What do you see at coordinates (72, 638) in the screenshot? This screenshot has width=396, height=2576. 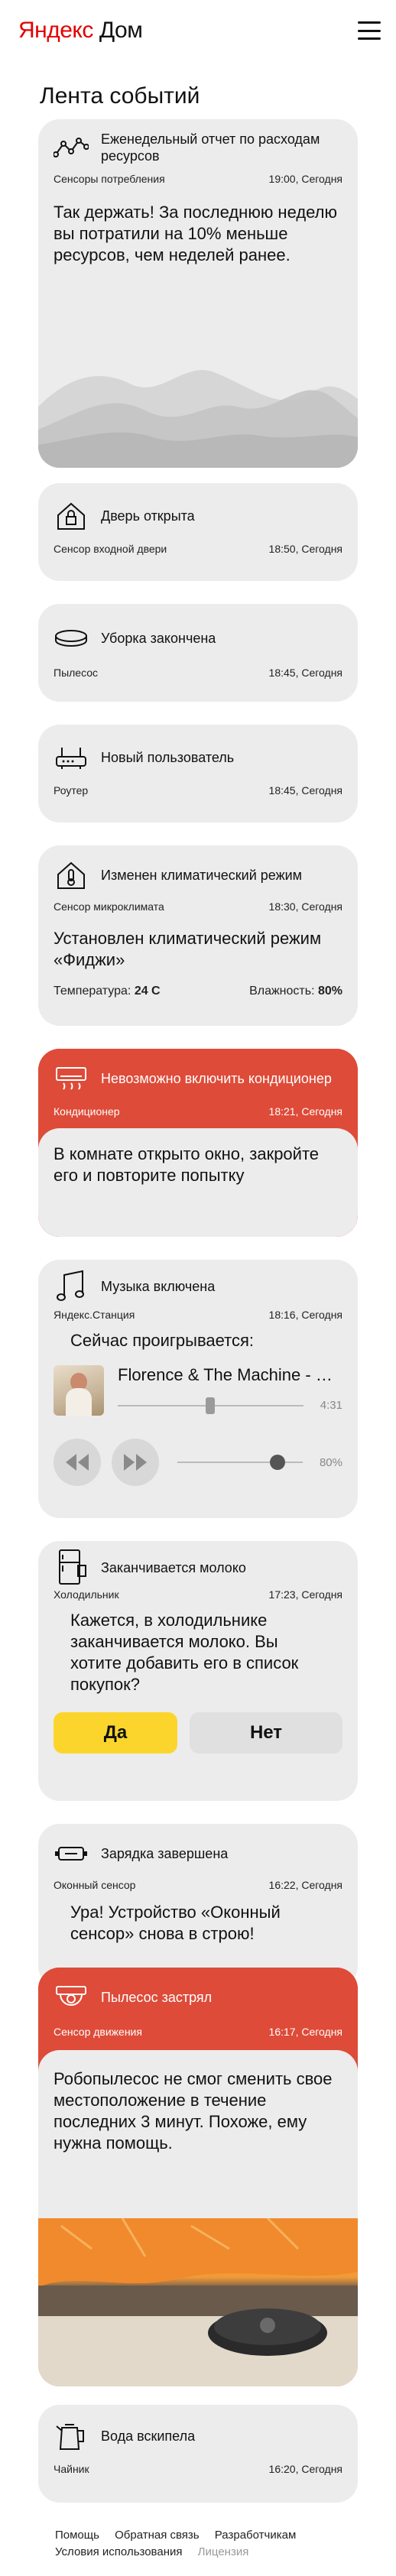 I see `vacuum-icon` at bounding box center [72, 638].